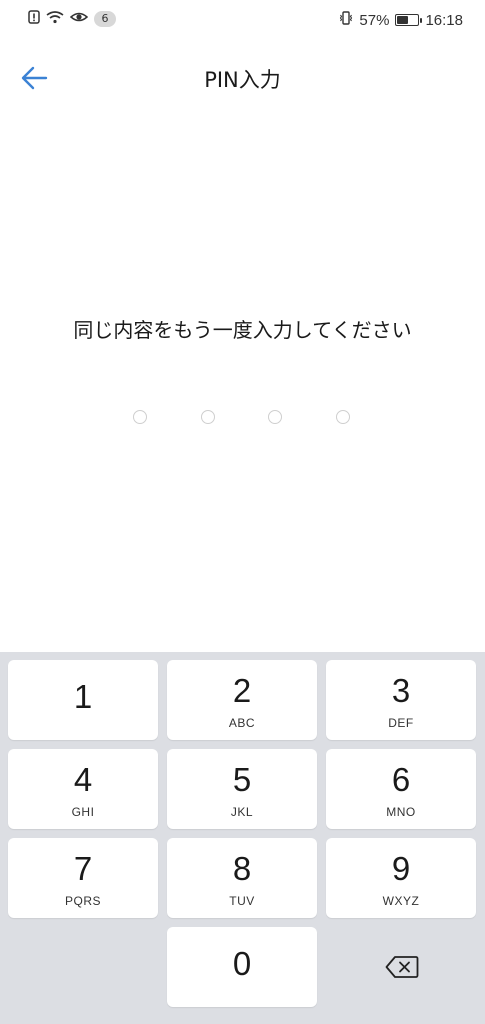 The image size is (485, 1024). I want to click on key-9: 9 WXYZ, so click(401, 878).